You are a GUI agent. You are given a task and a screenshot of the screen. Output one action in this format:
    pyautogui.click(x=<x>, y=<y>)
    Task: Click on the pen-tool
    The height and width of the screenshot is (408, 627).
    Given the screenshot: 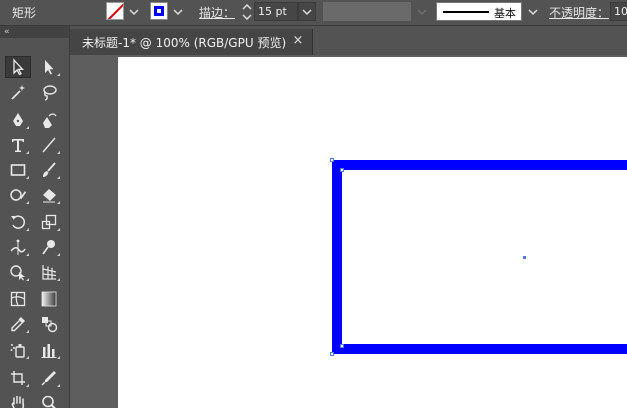 What is the action you would take?
    pyautogui.click(x=18, y=120)
    